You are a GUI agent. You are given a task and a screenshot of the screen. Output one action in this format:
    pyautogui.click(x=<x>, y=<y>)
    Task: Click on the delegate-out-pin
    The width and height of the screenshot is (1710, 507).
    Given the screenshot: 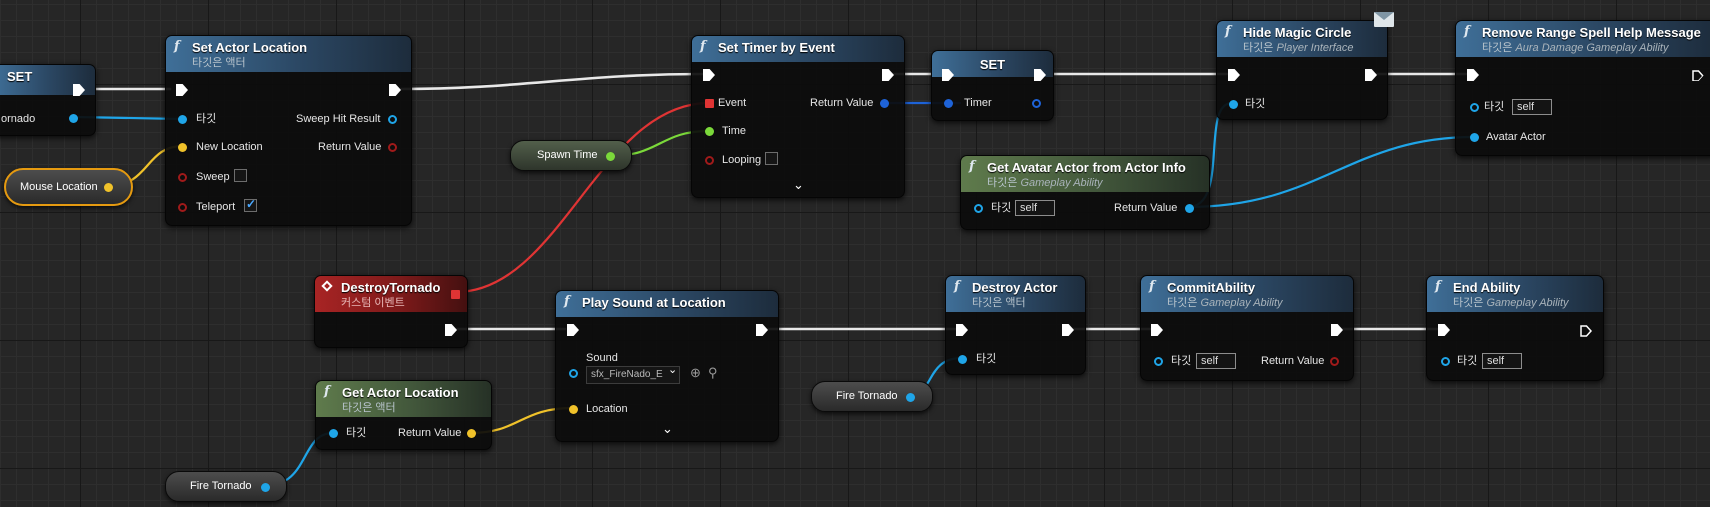 What is the action you would take?
    pyautogui.click(x=455, y=294)
    